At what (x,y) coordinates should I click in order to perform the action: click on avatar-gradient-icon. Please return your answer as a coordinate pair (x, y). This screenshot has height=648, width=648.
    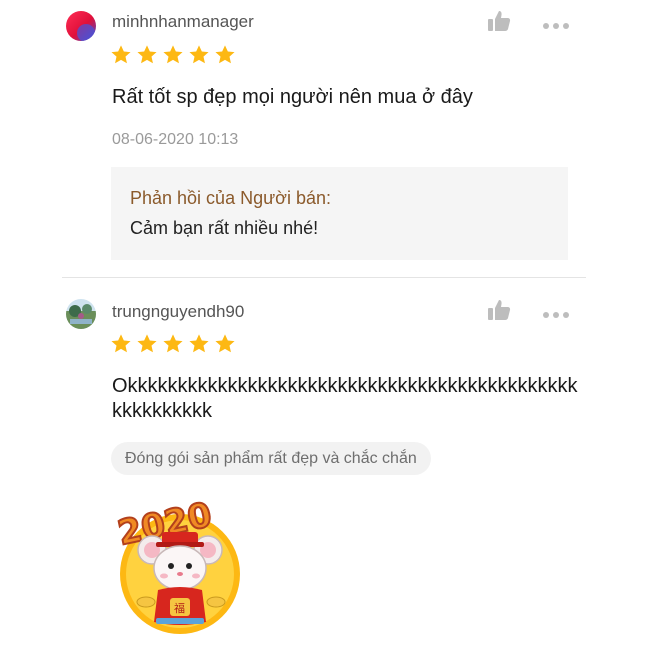
    Looking at the image, I should click on (81, 26).